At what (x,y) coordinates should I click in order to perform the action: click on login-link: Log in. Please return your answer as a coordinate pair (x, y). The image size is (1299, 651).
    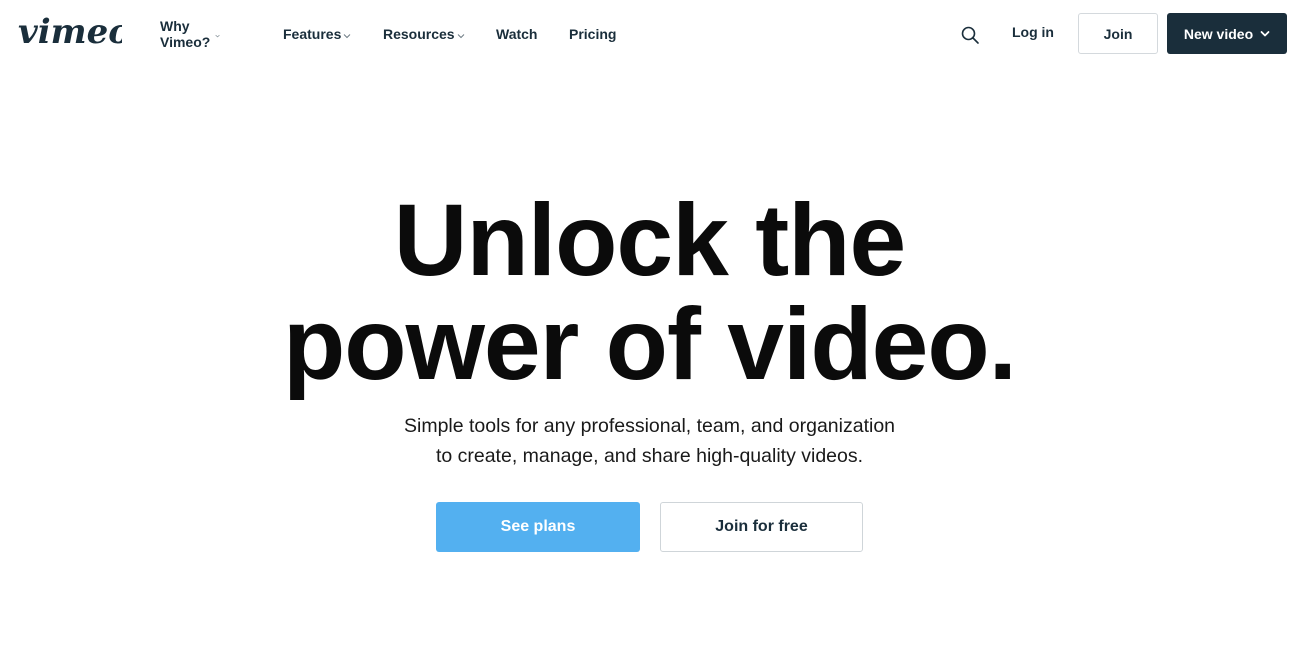
    Looking at the image, I should click on (1033, 32).